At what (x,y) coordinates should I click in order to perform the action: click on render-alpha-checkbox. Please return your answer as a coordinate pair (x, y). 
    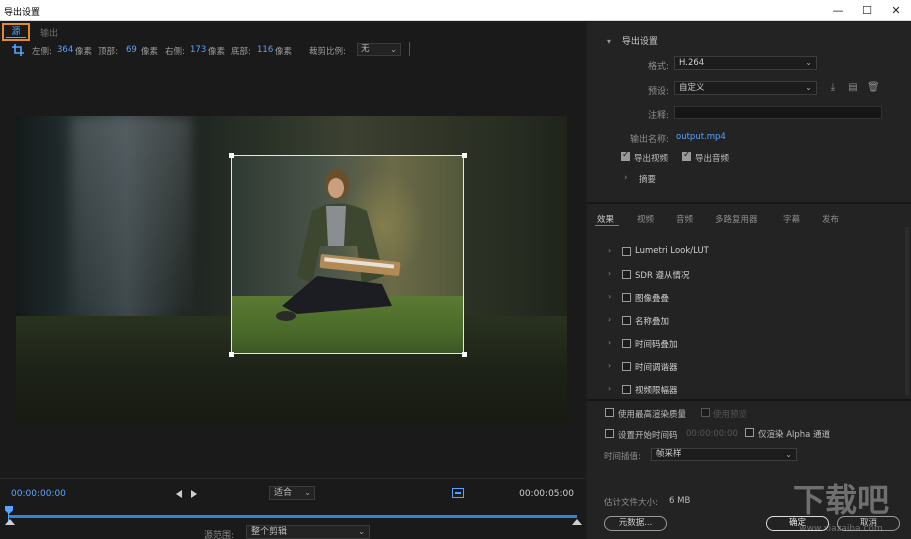
    Looking at the image, I should click on (749, 432).